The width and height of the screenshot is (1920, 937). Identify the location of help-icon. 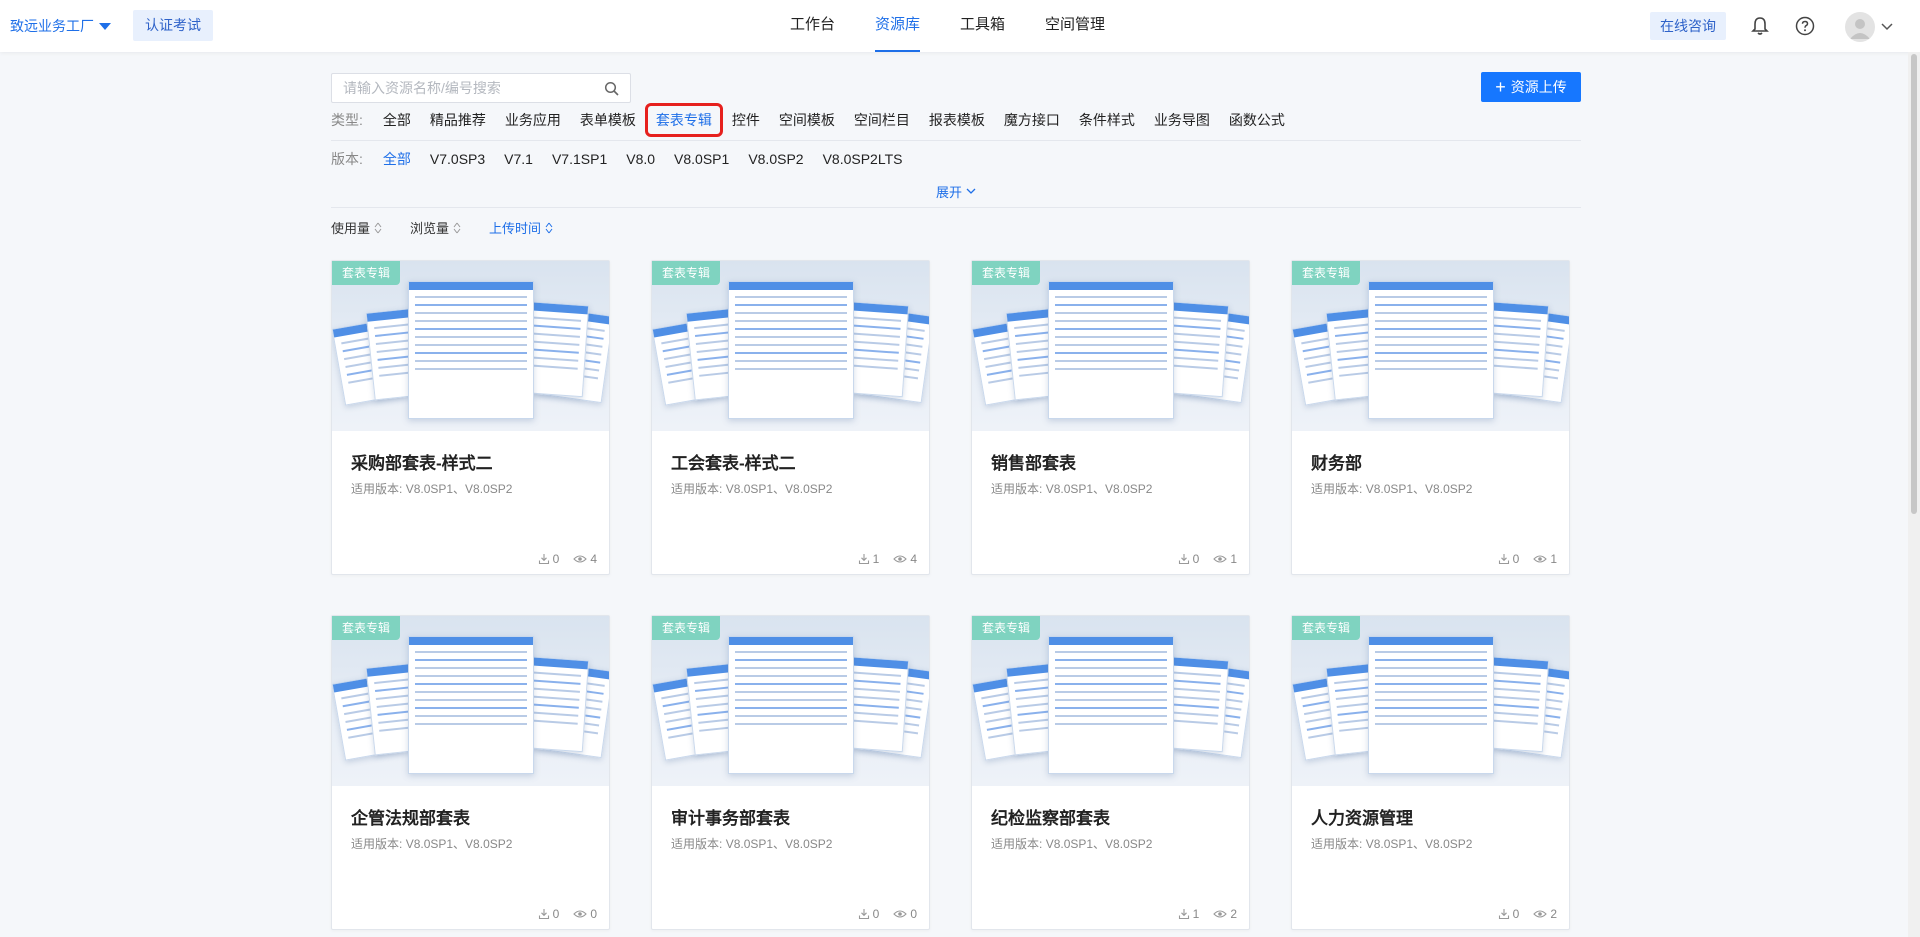
(1805, 26).